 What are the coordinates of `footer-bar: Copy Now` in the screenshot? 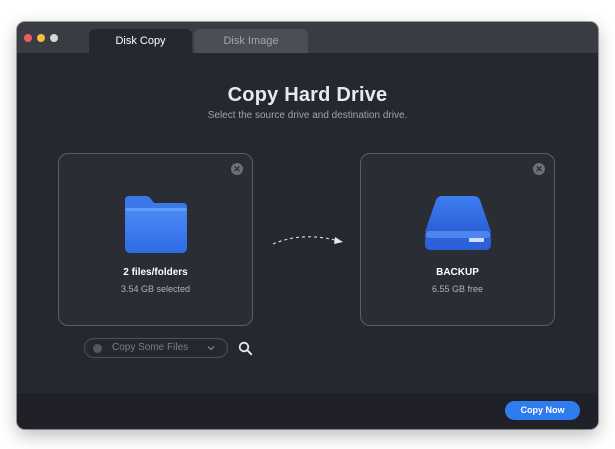 It's located at (307, 411).